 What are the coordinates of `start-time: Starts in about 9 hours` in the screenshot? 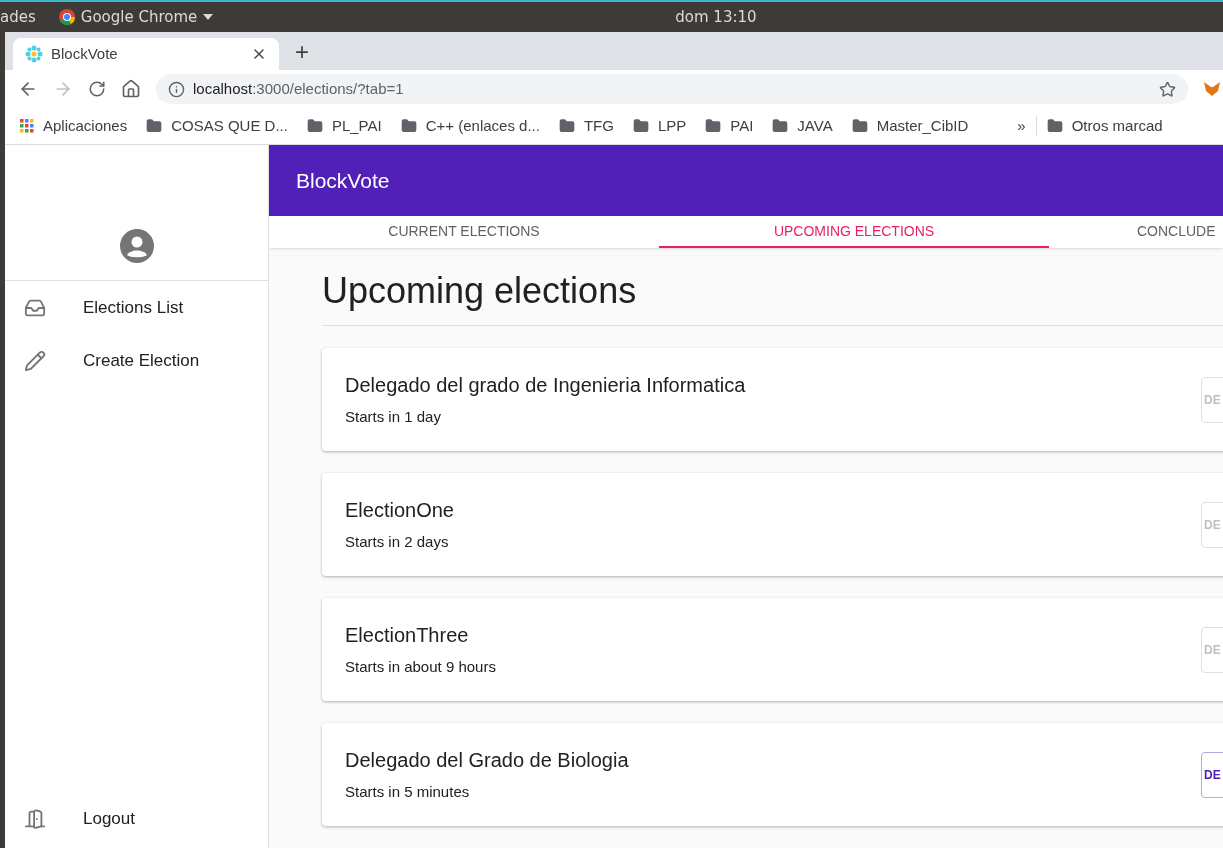 It's located at (421, 667).